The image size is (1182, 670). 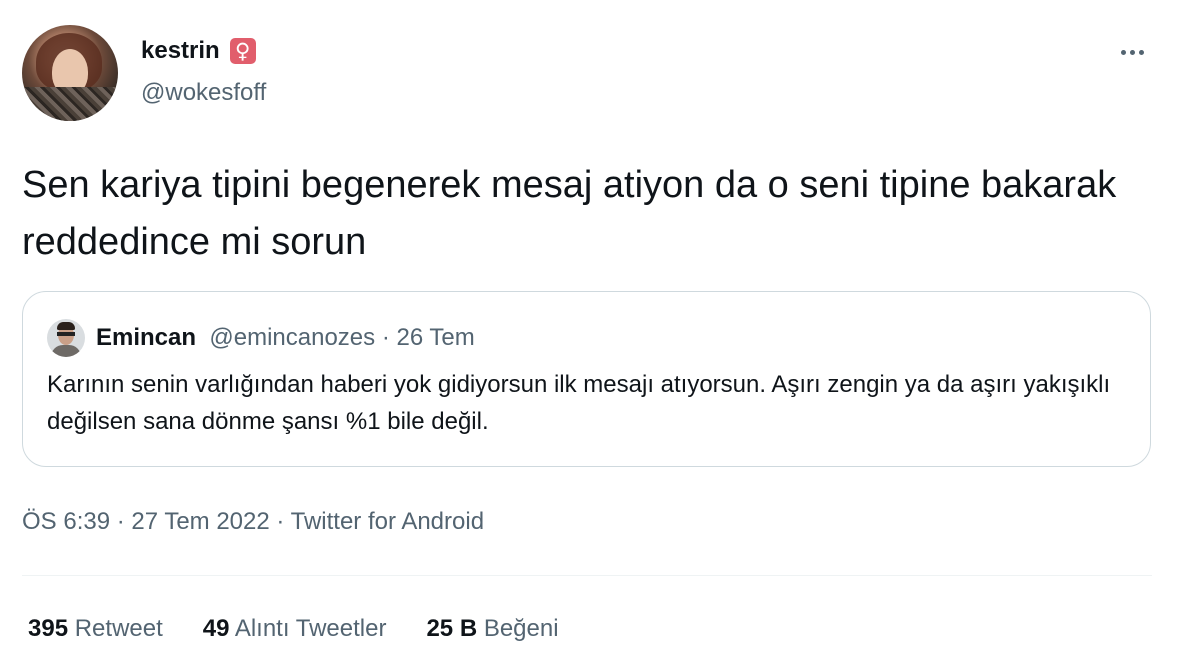 What do you see at coordinates (452, 628) in the screenshot?
I see `like-count: 25 B` at bounding box center [452, 628].